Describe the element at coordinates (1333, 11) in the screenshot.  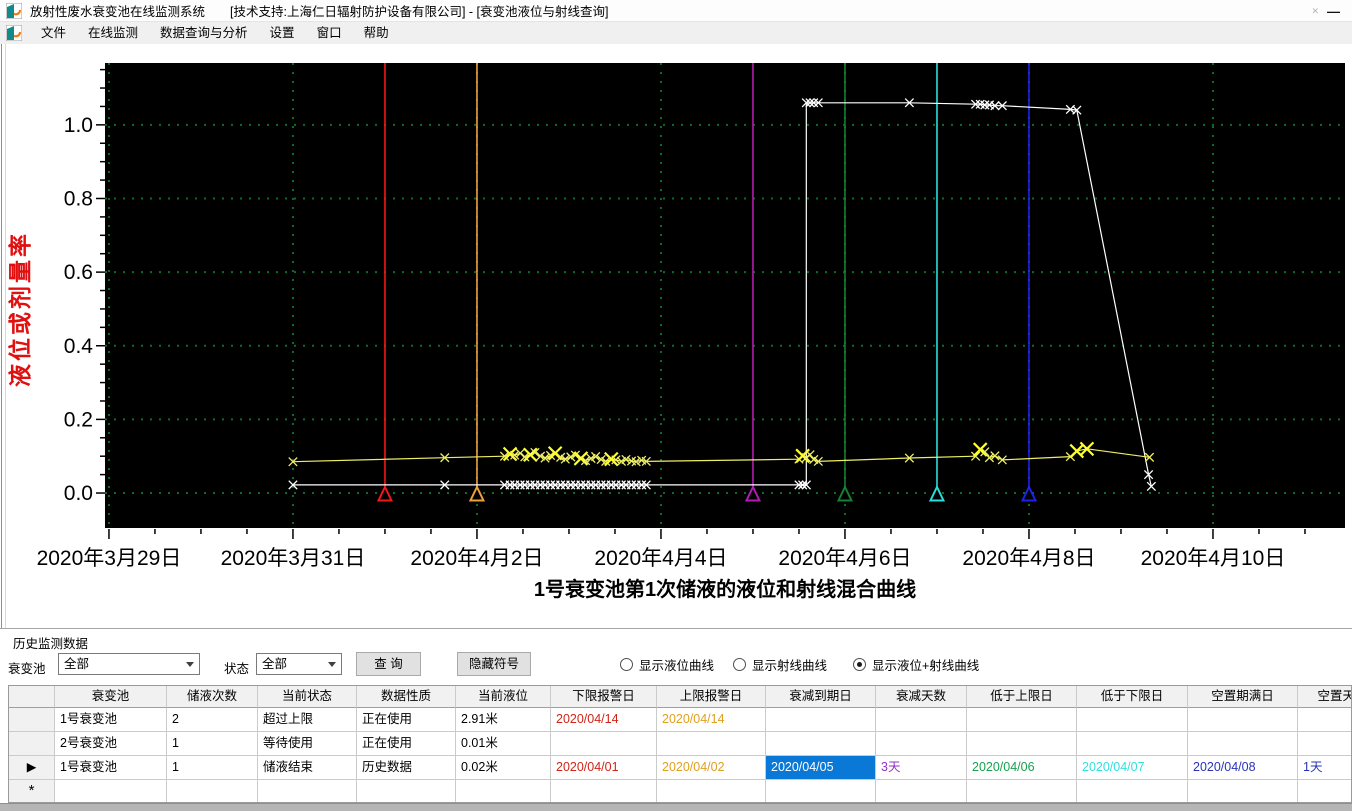
I see `minimize-button: —` at that location.